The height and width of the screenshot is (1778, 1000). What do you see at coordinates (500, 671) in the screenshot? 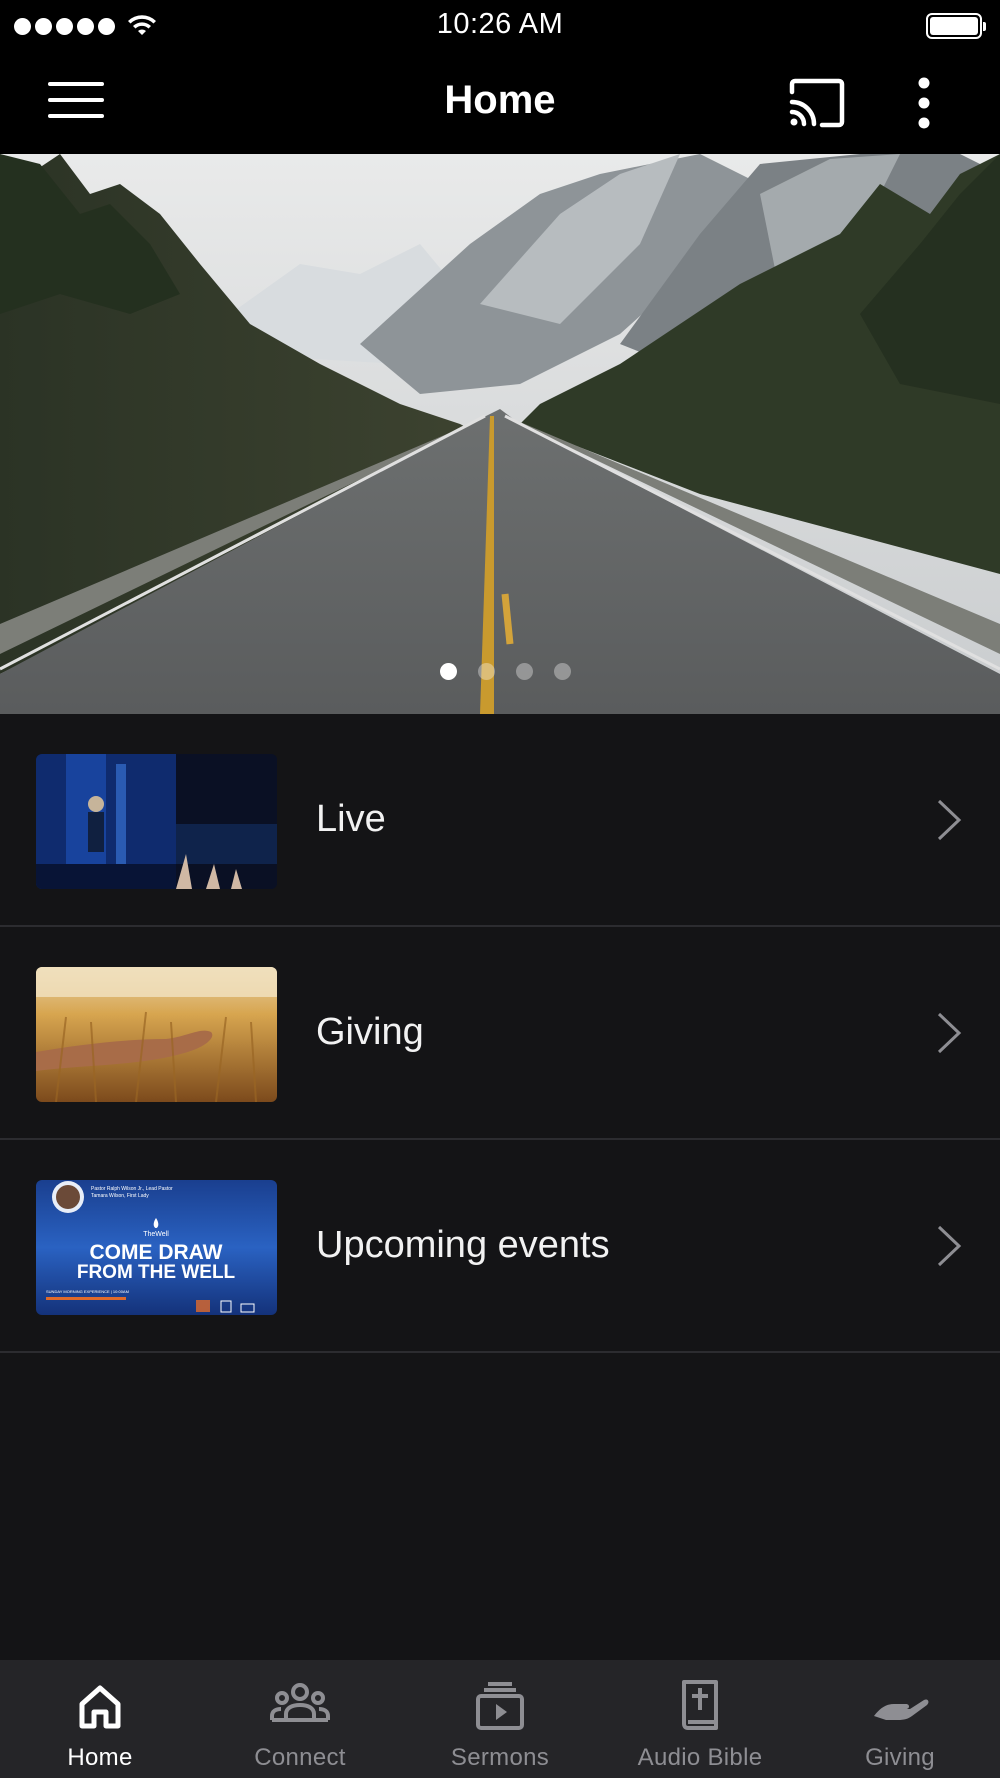
I see `carousel-indicator` at bounding box center [500, 671].